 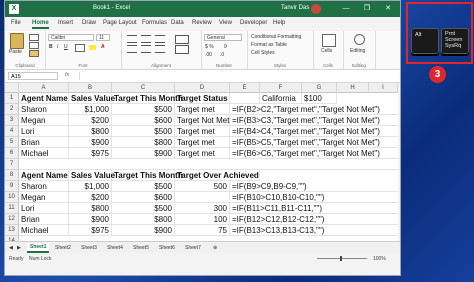 What do you see at coordinates (202, 131) in the screenshot?
I see `cell-d4: Target met` at bounding box center [202, 131].